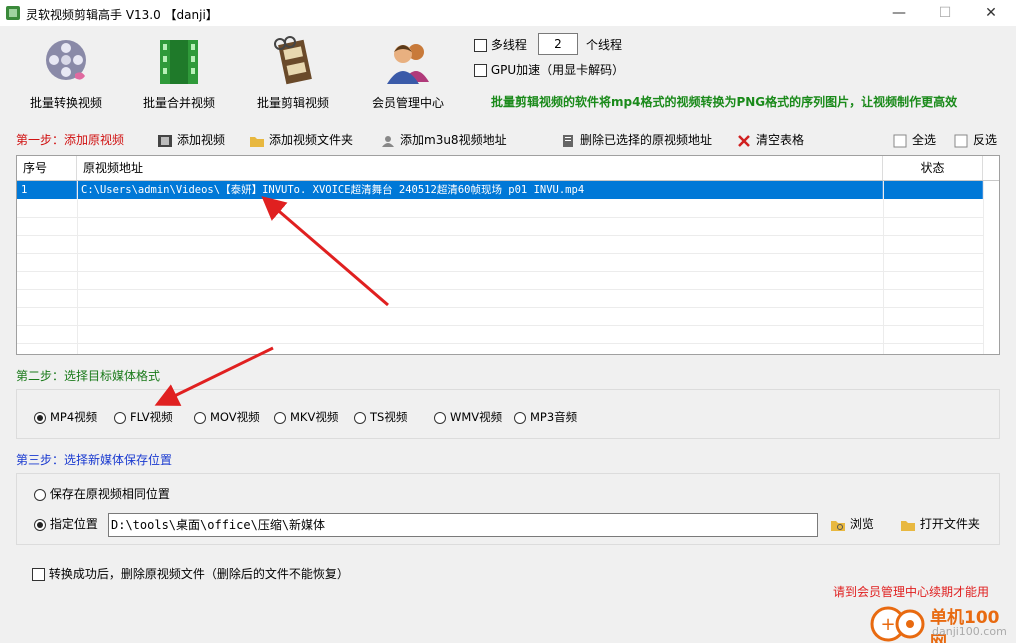  I want to click on arrow-to-row, so click(325, 251).